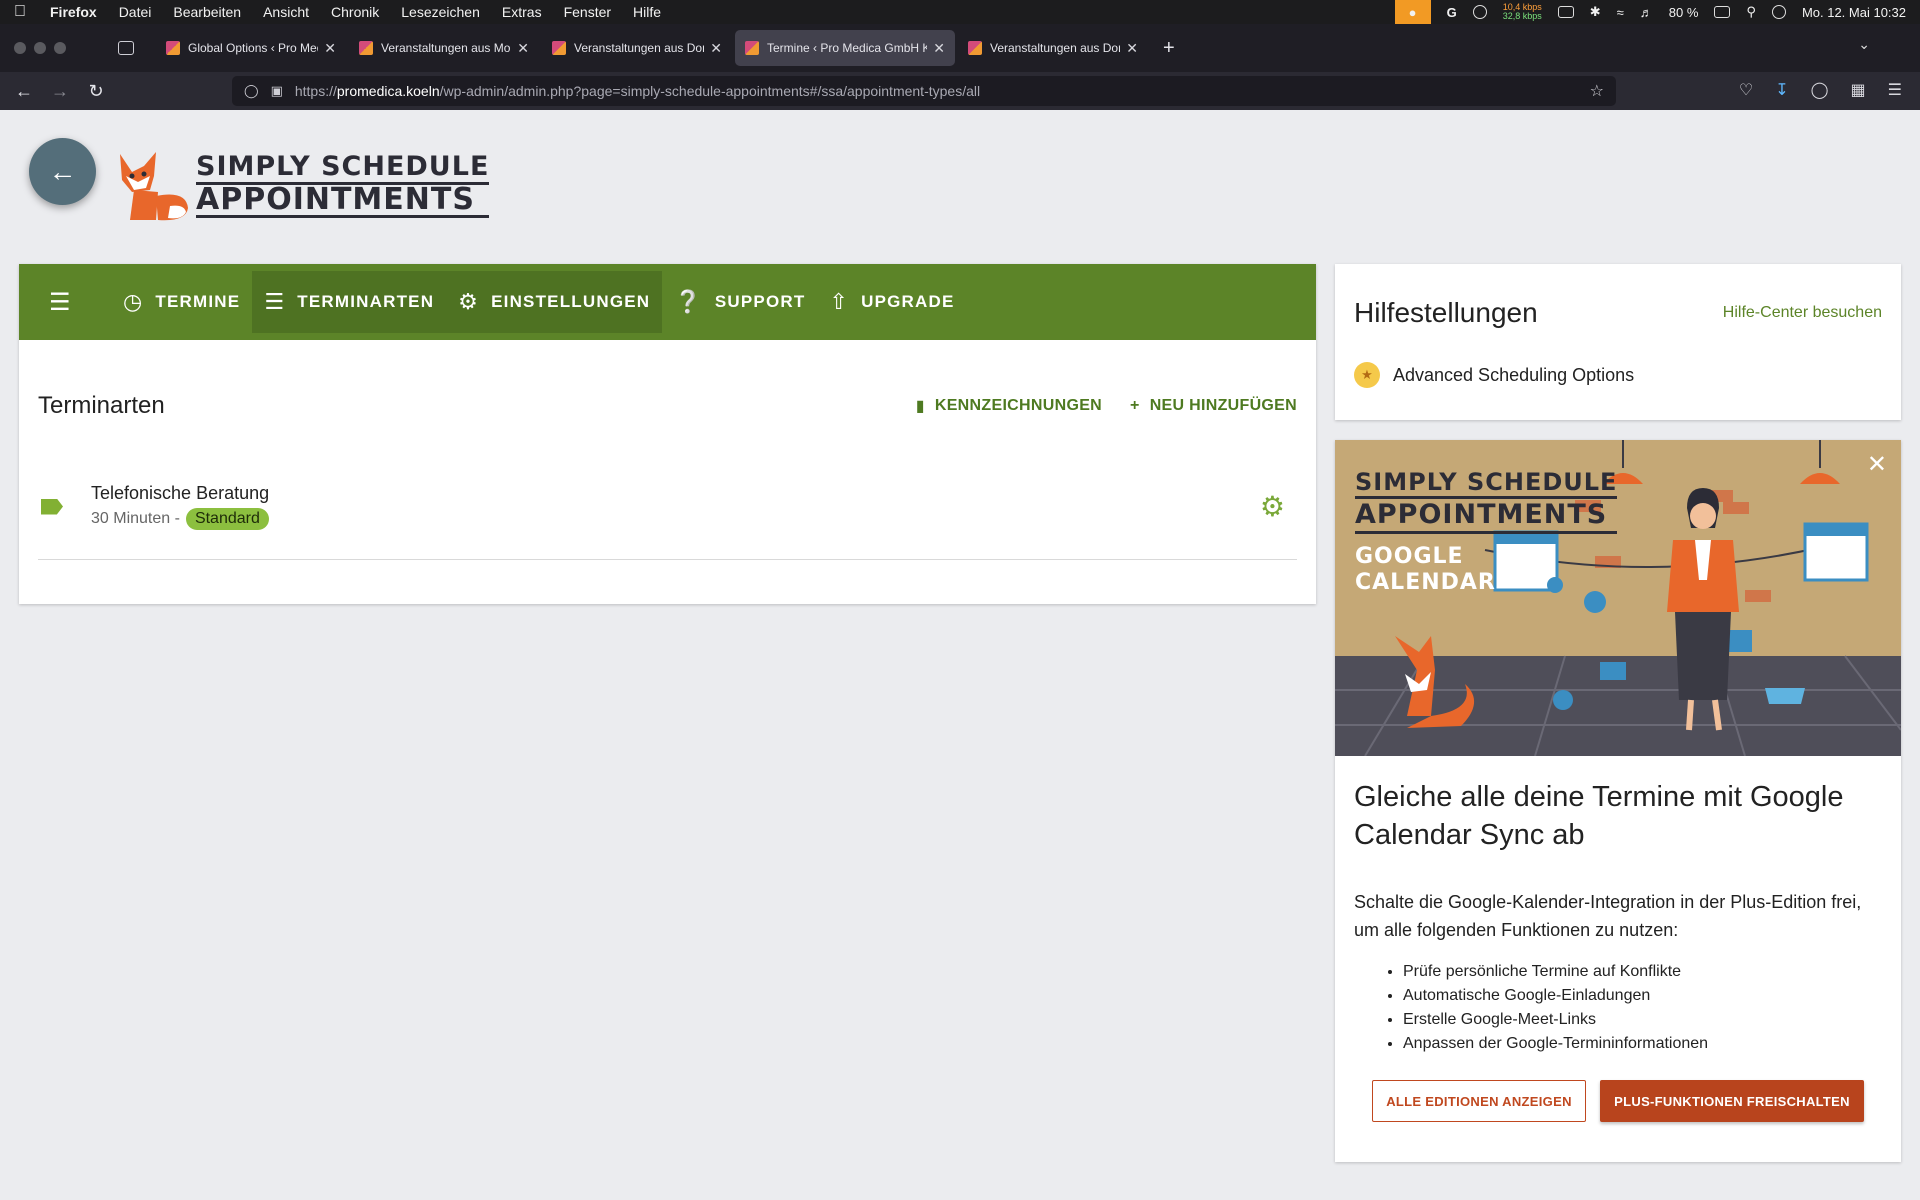  I want to click on close-window-button, so click(20, 48).